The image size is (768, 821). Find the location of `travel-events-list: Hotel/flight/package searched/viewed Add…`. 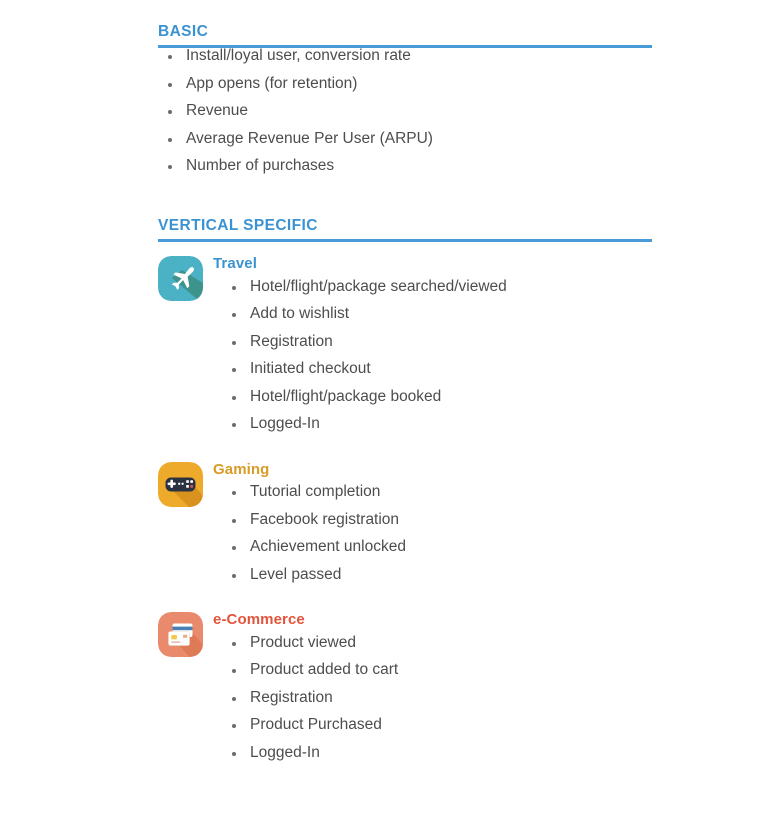

travel-events-list: Hotel/flight/package searched/viewed Add… is located at coordinates (432, 355).